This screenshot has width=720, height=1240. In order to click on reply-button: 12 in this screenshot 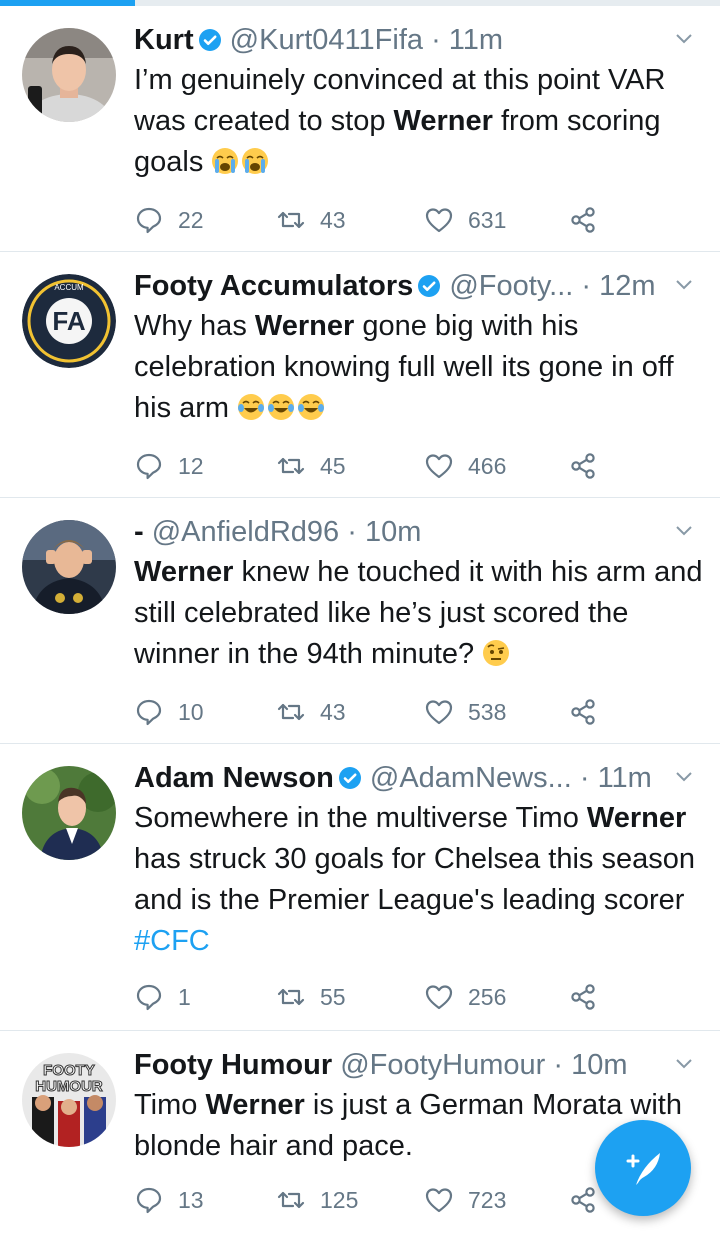, I will do `click(169, 466)`.